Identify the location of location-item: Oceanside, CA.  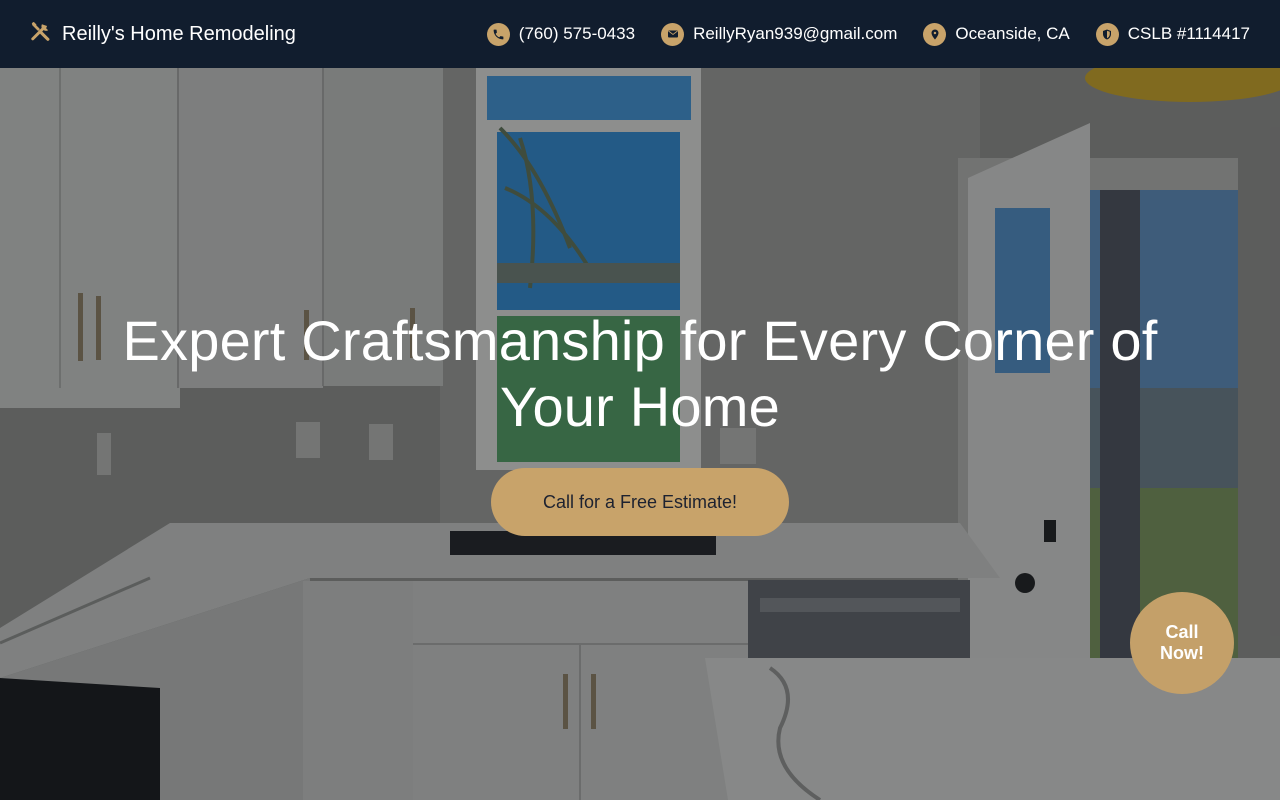
(996, 34).